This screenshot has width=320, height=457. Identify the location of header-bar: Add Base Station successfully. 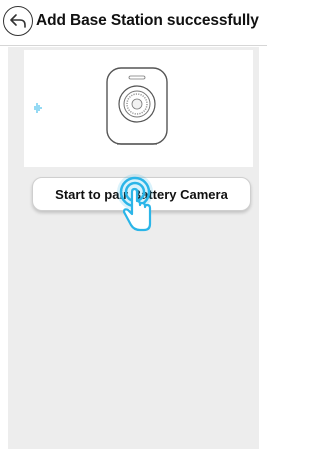
(133, 23).